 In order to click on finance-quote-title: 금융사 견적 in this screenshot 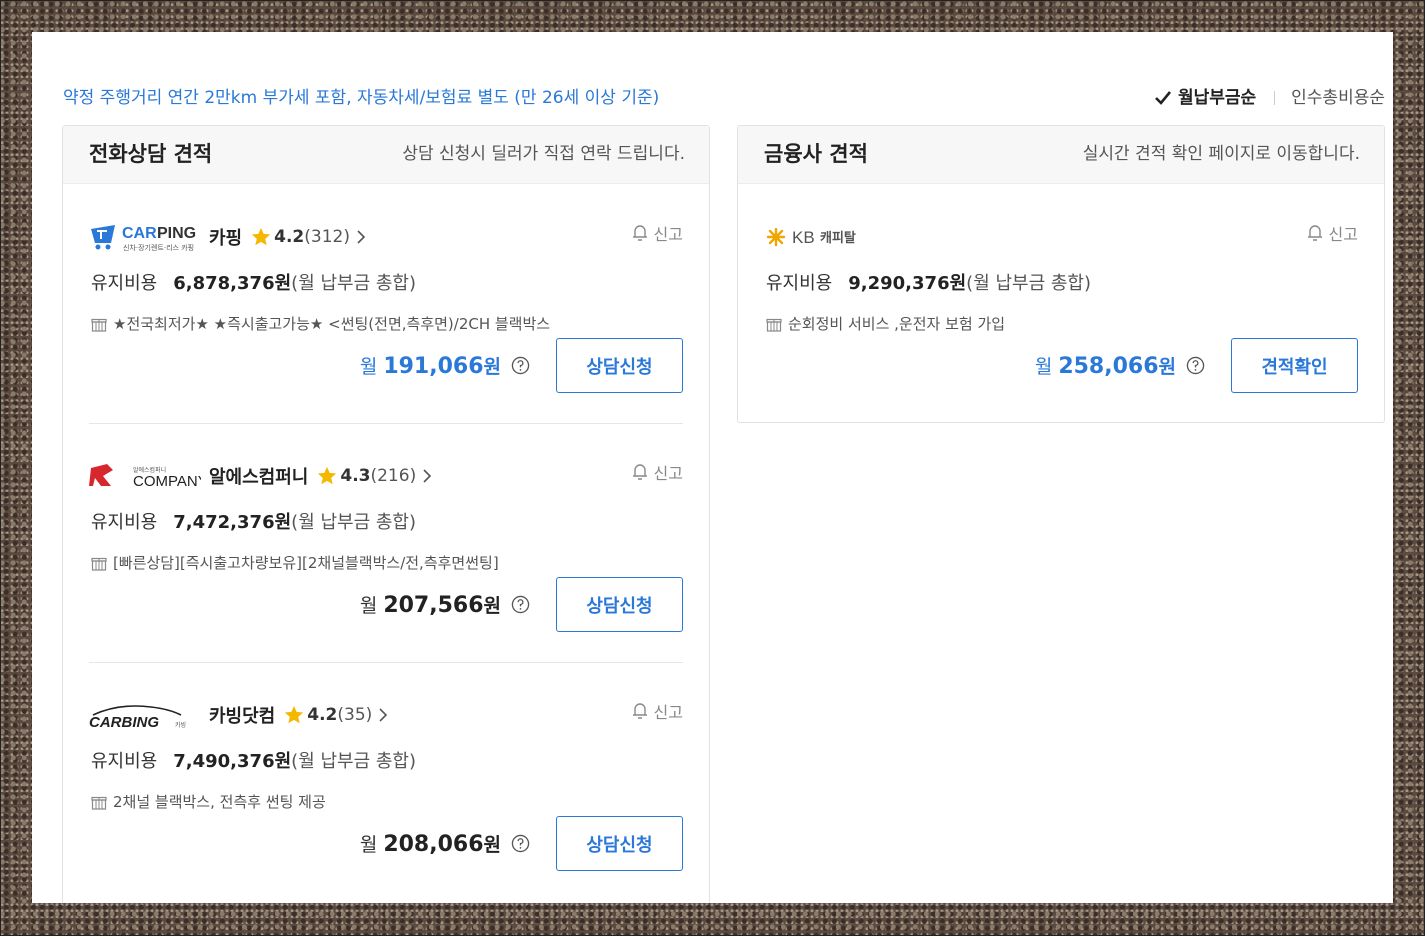, I will do `click(816, 154)`.